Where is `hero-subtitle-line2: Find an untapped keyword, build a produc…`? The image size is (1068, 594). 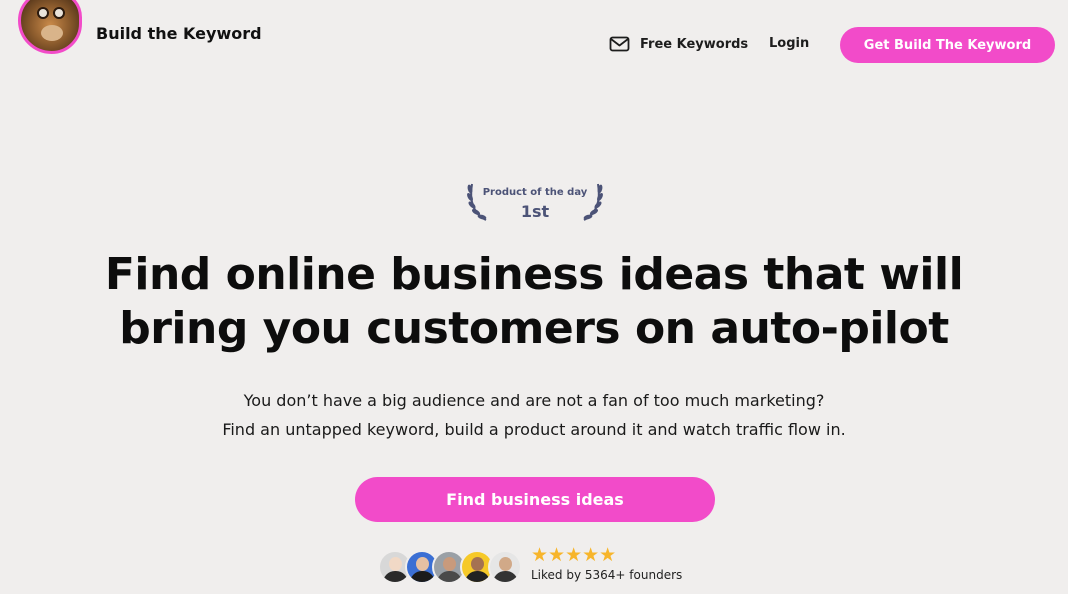
hero-subtitle-line2: Find an untapped keyword, build a produc… is located at coordinates (534, 429).